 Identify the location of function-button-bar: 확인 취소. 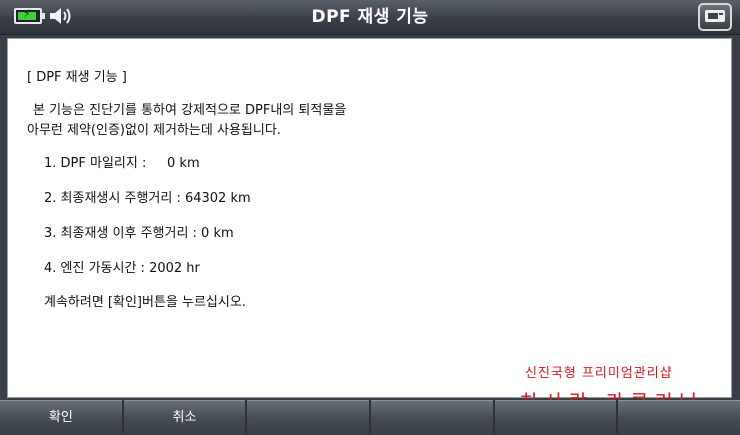
(370, 417).